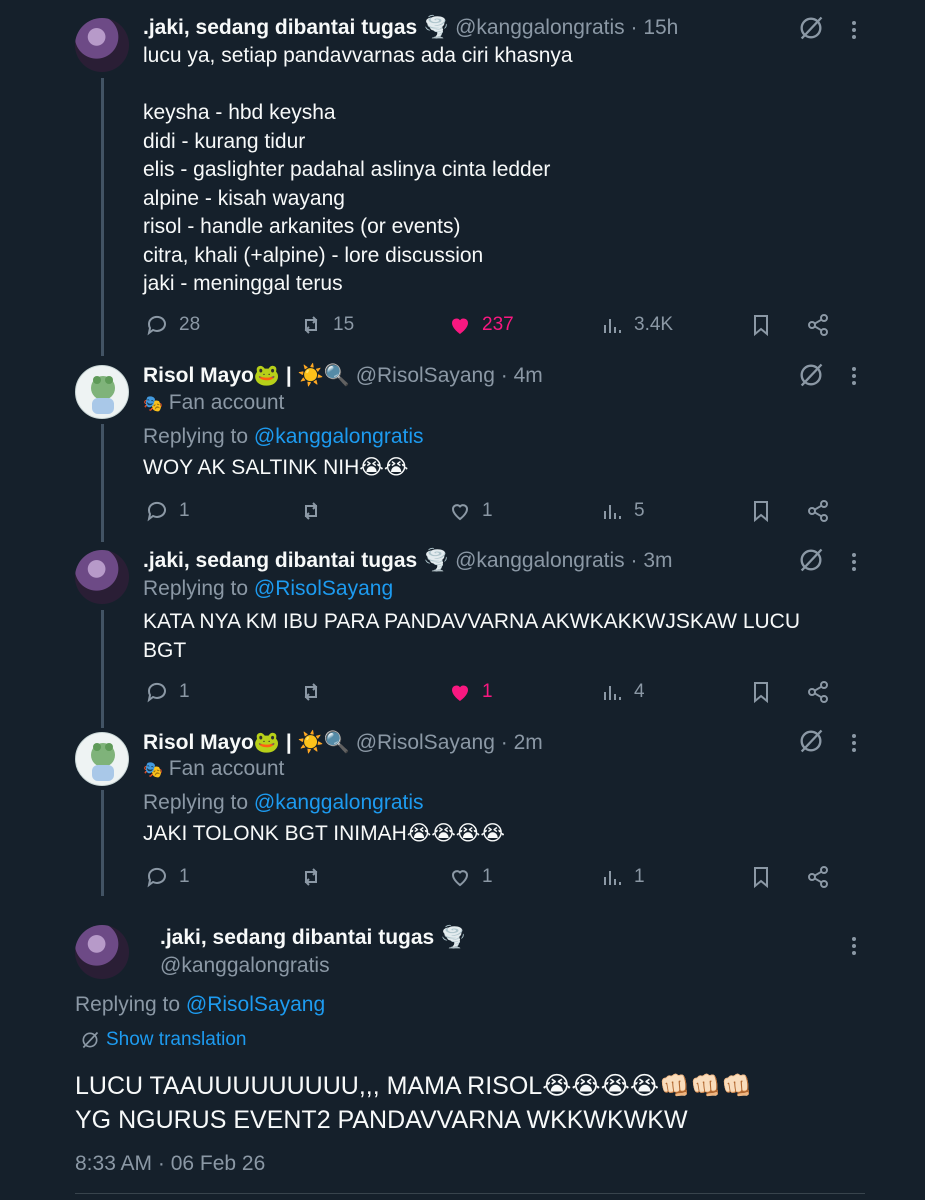 This screenshot has width=925, height=1200. What do you see at coordinates (522, 375) in the screenshot?
I see `post-time: · 4m` at bounding box center [522, 375].